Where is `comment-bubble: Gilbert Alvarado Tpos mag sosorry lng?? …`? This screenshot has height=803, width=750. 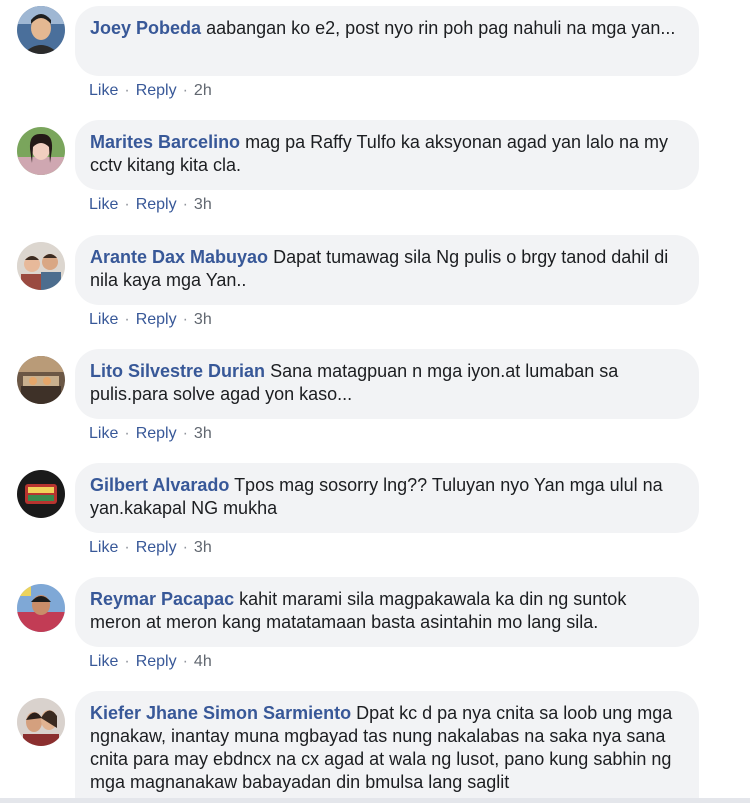 comment-bubble: Gilbert Alvarado Tpos mag sosorry lng?? … is located at coordinates (387, 498).